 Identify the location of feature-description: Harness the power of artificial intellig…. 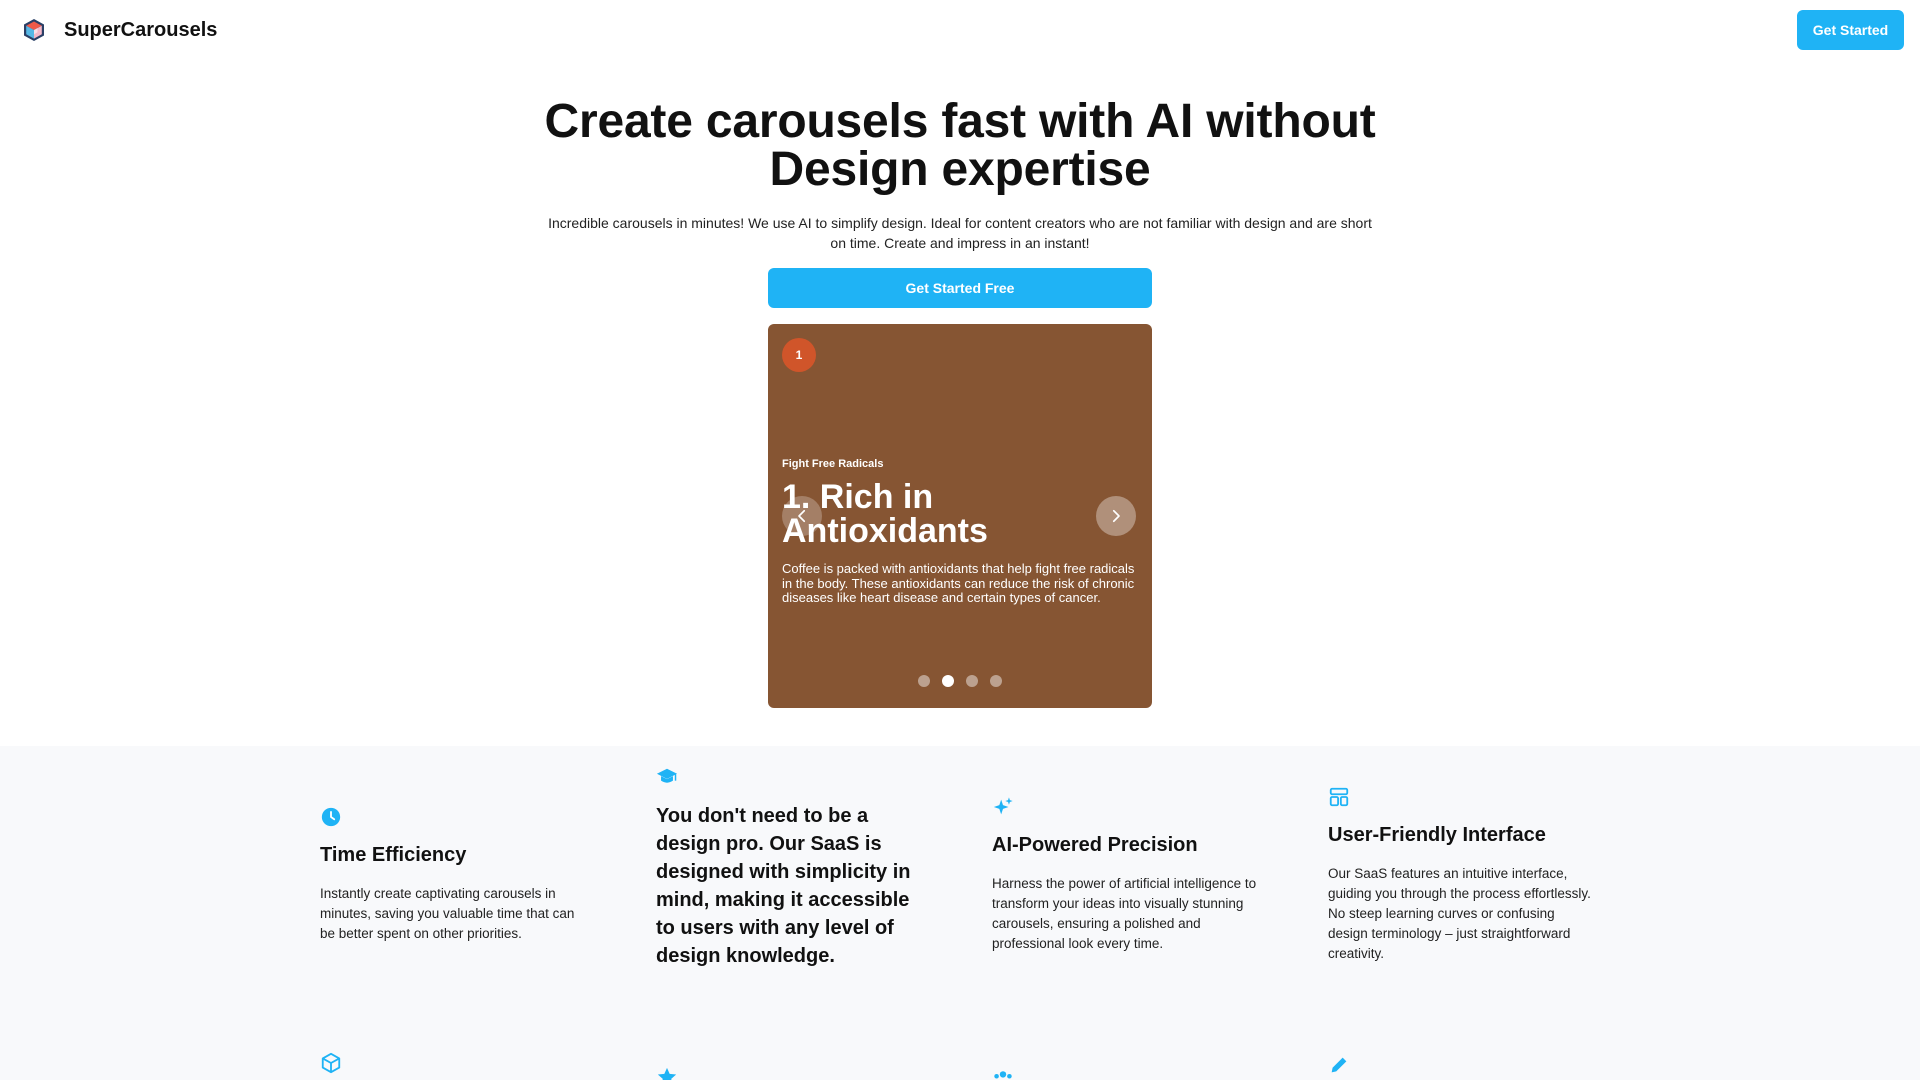
(1124, 913).